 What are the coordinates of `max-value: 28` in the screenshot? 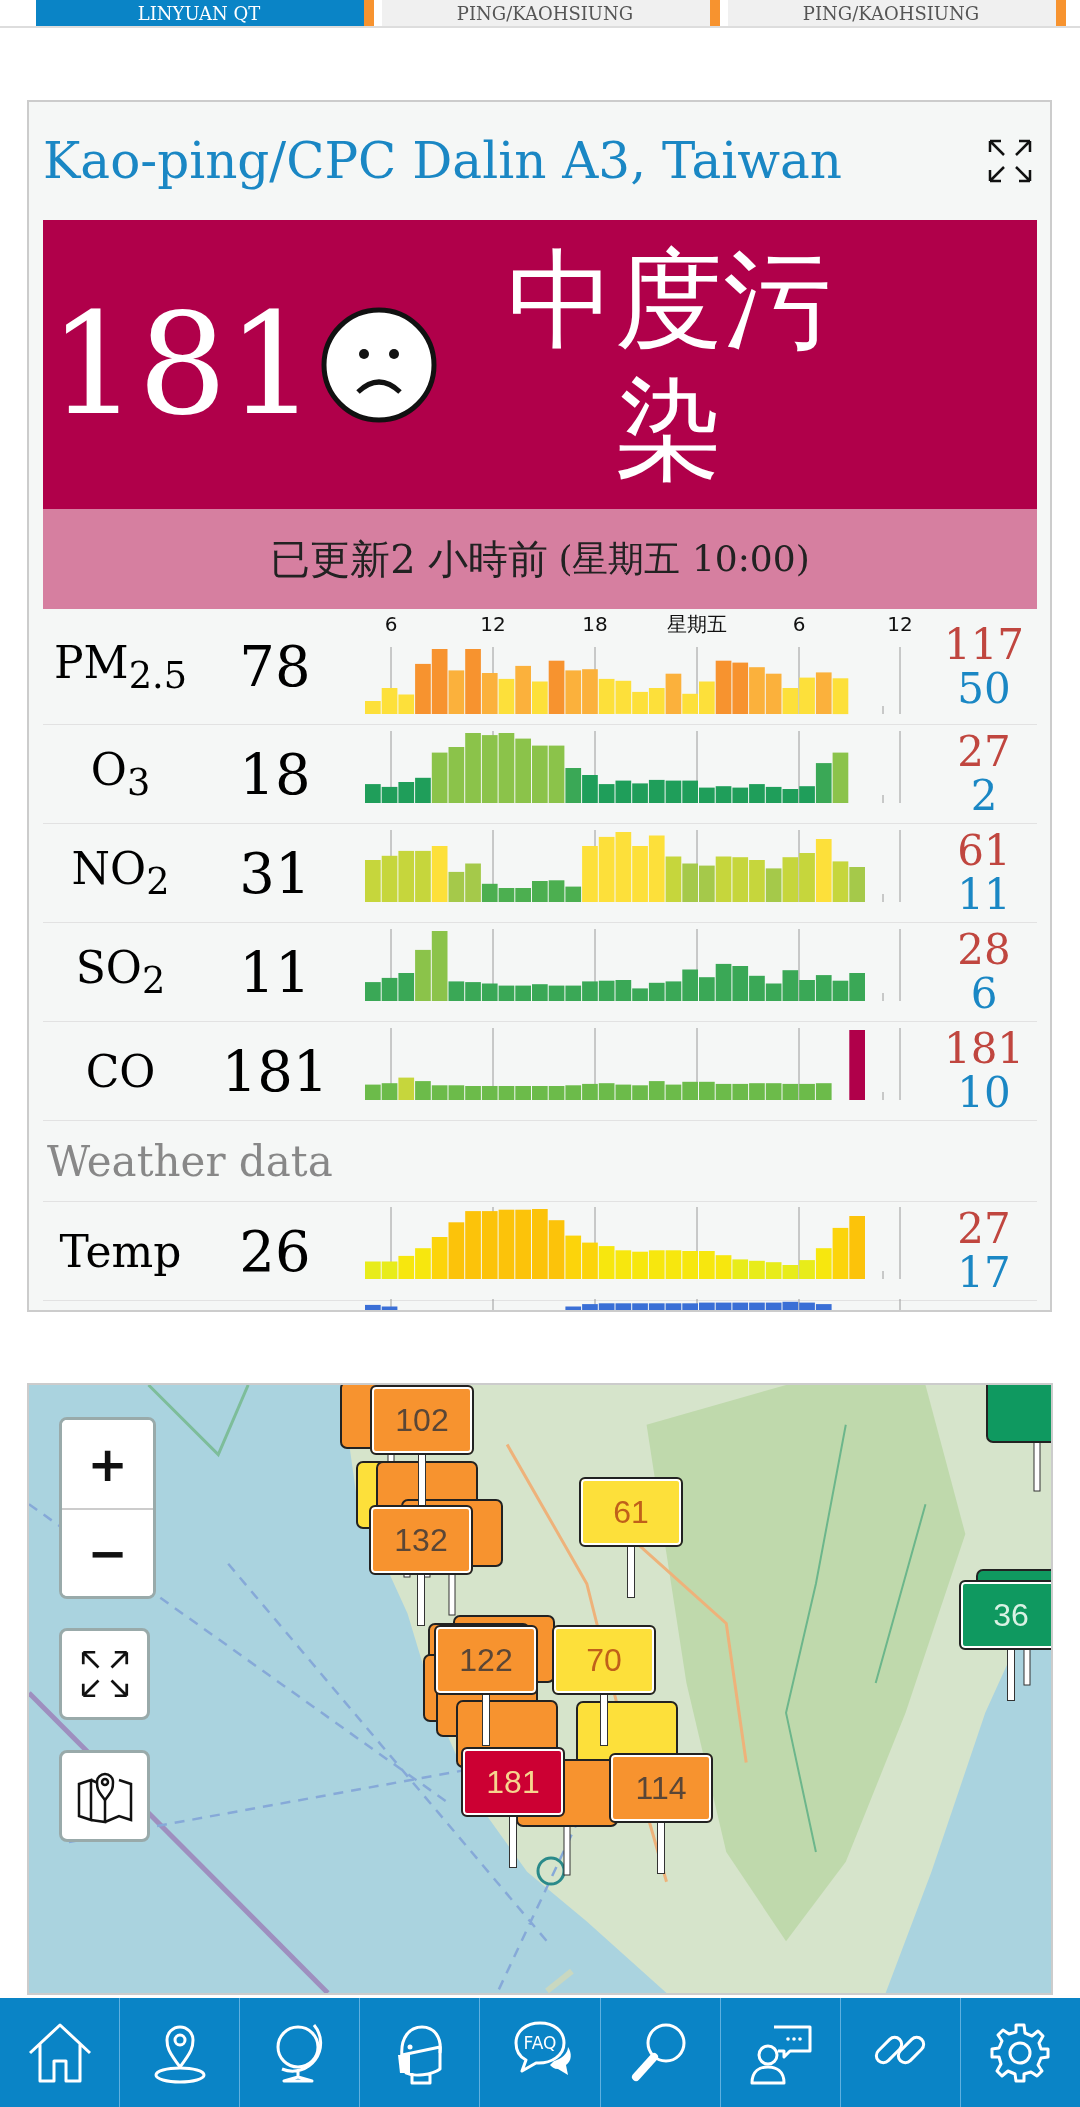 It's located at (984, 950).